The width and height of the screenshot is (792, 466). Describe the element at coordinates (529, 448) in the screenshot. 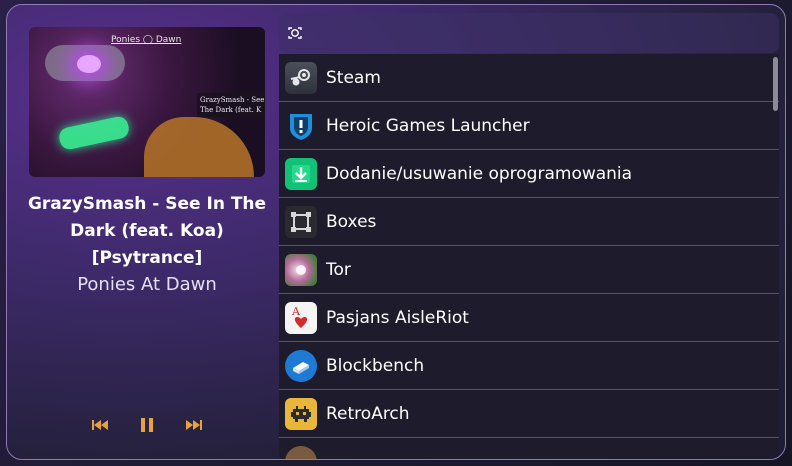

I see `list-item-partial` at that location.